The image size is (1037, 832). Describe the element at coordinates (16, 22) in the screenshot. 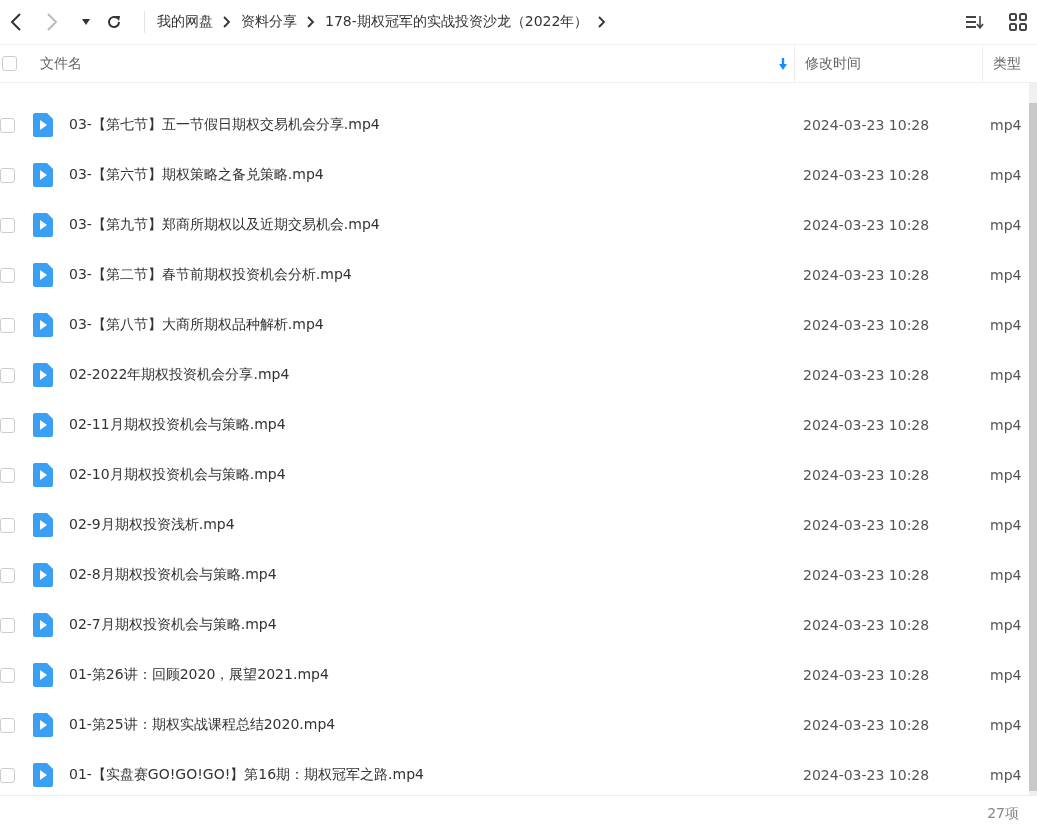

I see `chevron-left-icon` at that location.